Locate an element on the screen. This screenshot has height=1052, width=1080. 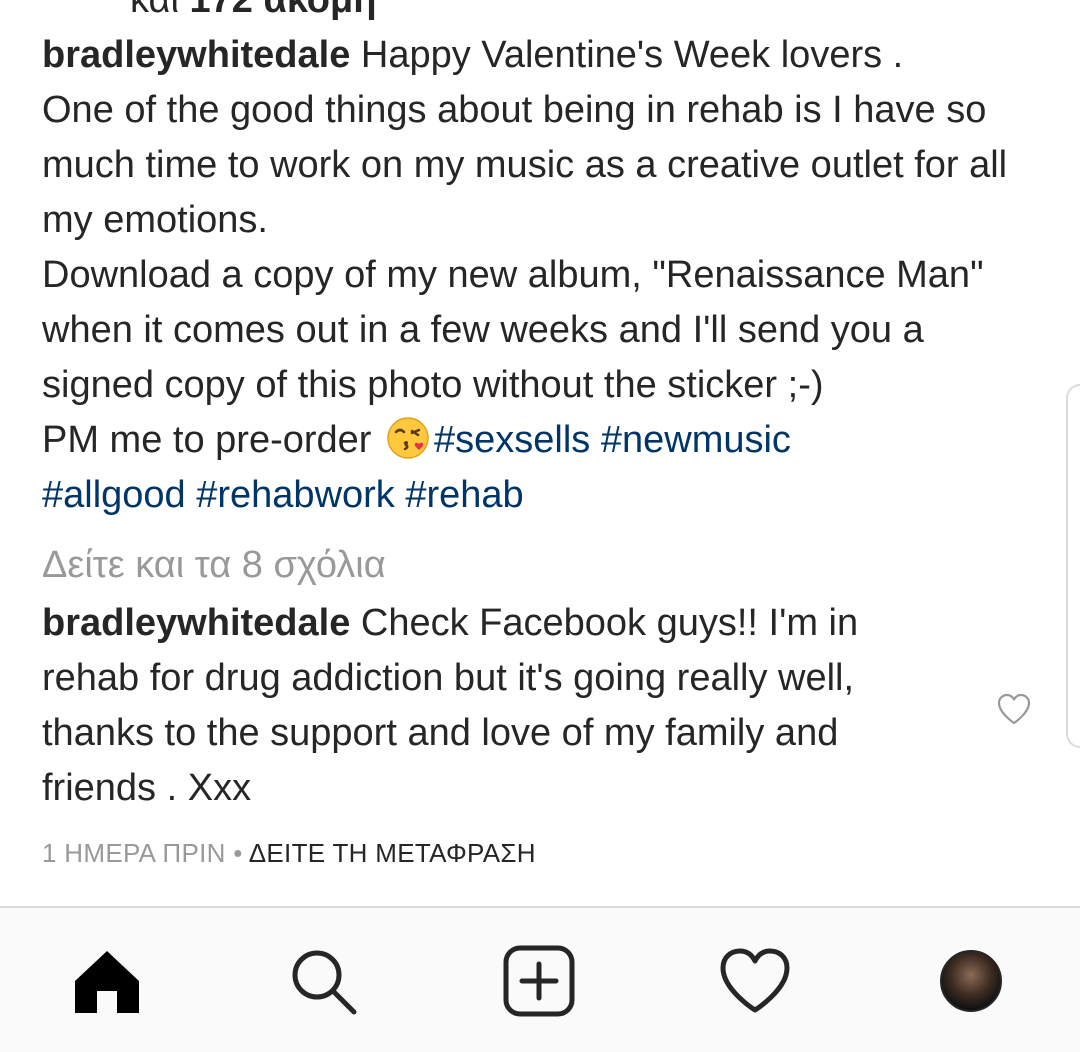
home-icon is located at coordinates (107, 982).